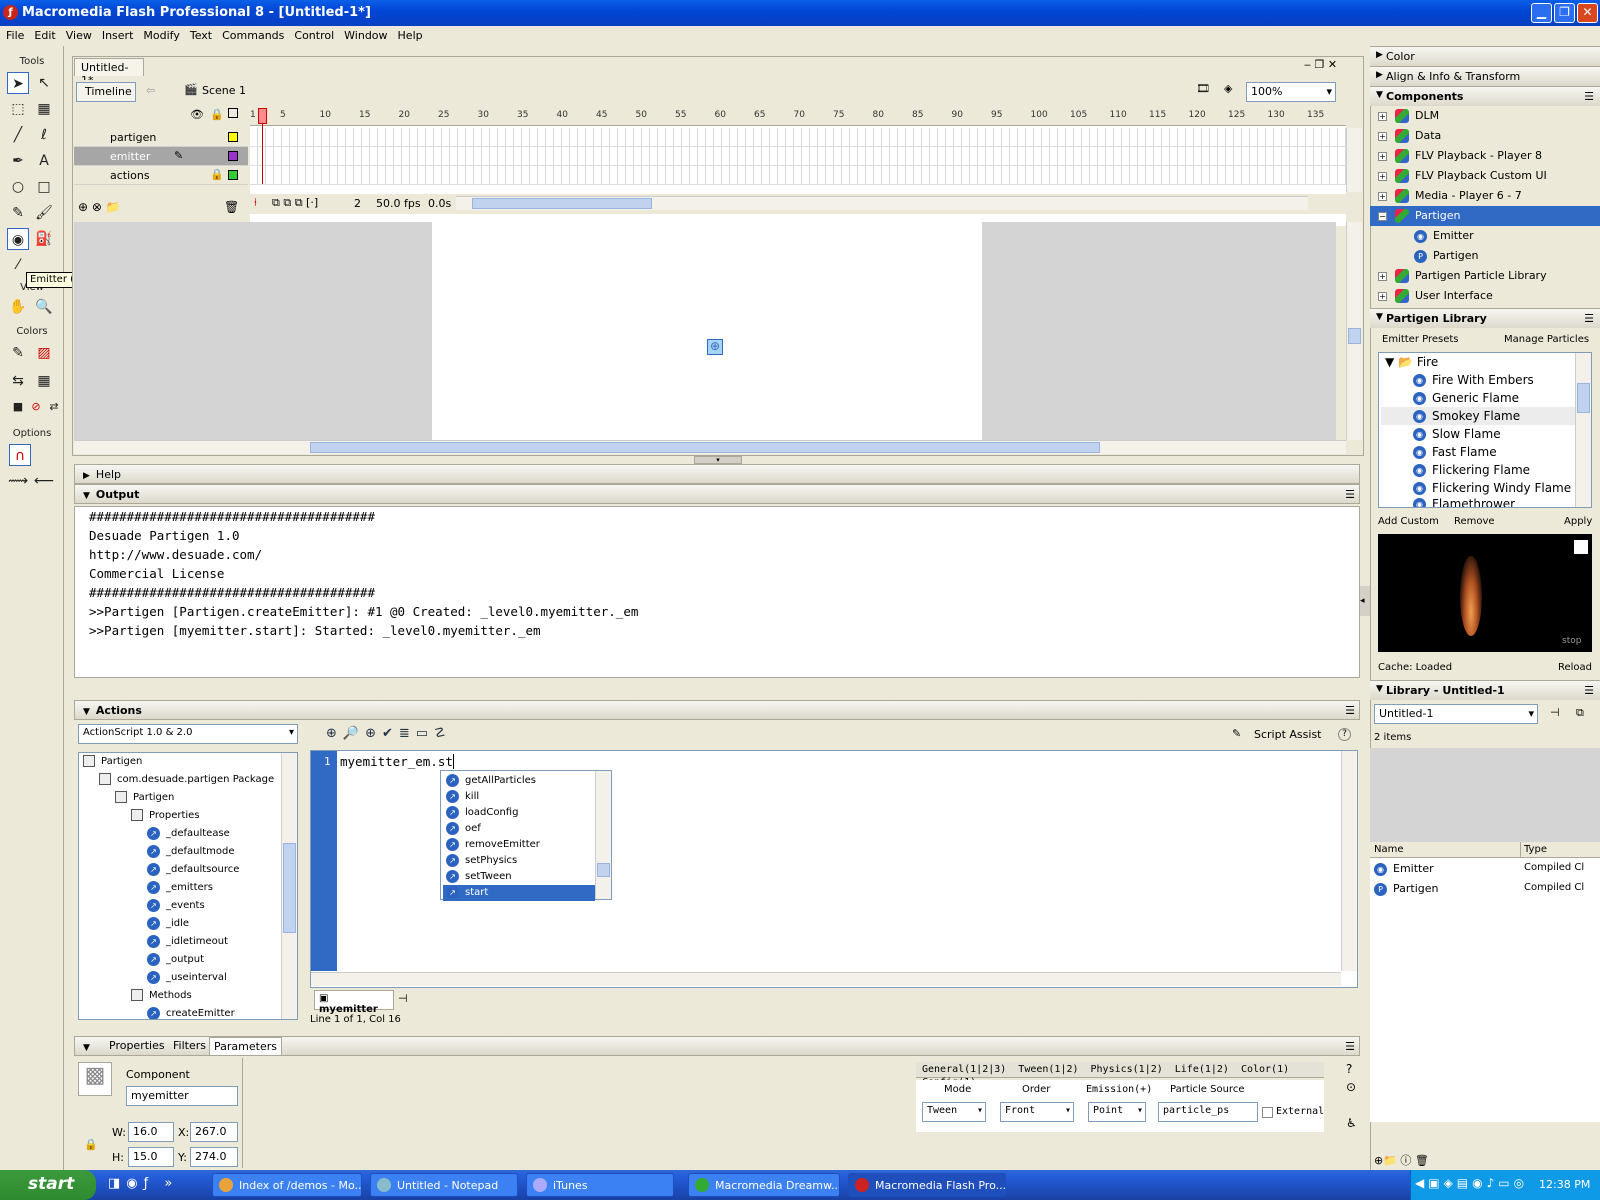  Describe the element at coordinates (519, 797) in the screenshot. I see `code-hint-item: ↗ kill` at that location.